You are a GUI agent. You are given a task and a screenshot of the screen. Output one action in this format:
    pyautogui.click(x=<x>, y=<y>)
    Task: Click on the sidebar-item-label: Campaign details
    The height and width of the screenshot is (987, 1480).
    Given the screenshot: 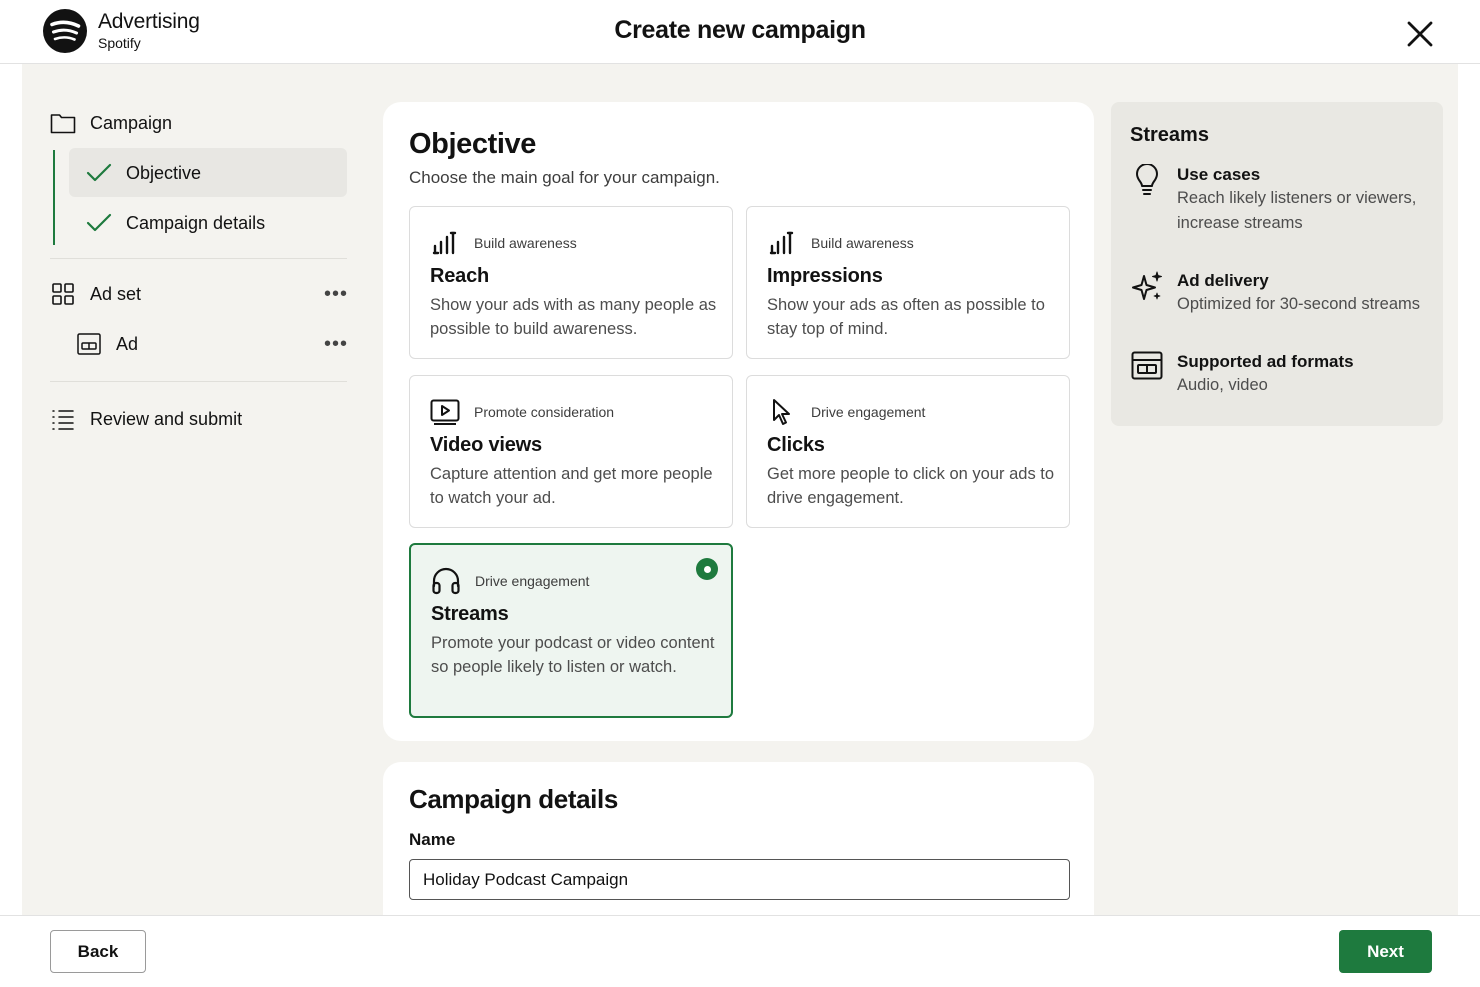 What is the action you would take?
    pyautogui.click(x=196, y=222)
    